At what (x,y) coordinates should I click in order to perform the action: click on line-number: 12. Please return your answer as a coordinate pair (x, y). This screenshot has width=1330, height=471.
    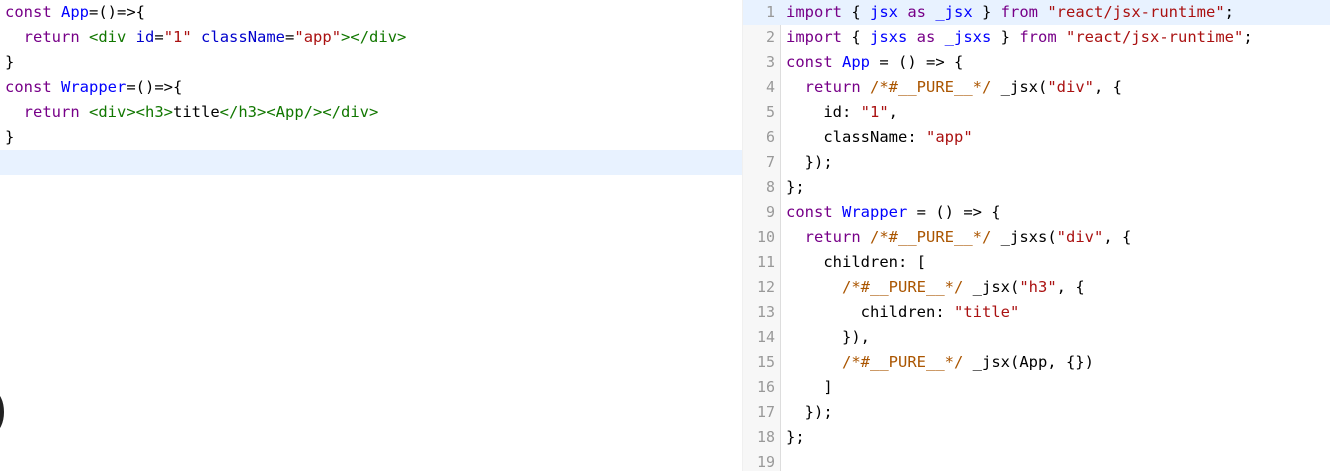
    Looking at the image, I should click on (765, 287).